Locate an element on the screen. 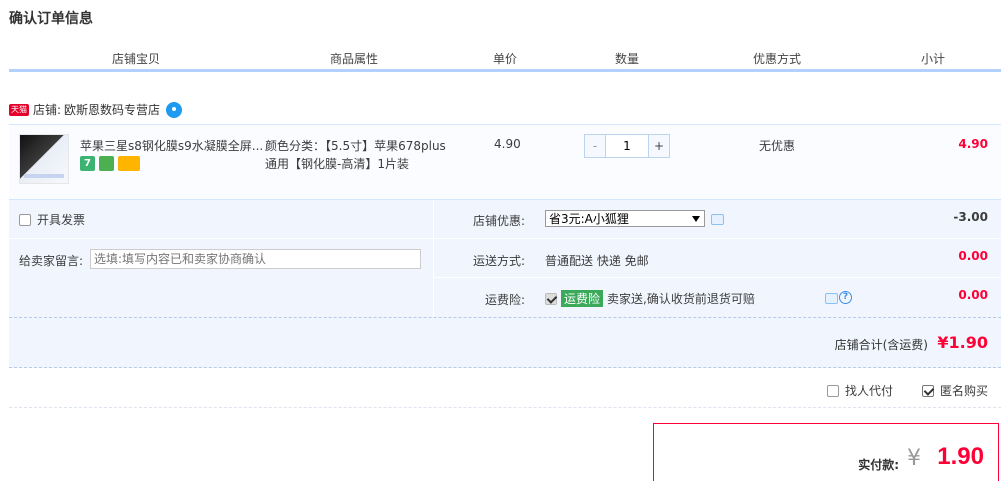  service-icons: 7 is located at coordinates (110, 163).